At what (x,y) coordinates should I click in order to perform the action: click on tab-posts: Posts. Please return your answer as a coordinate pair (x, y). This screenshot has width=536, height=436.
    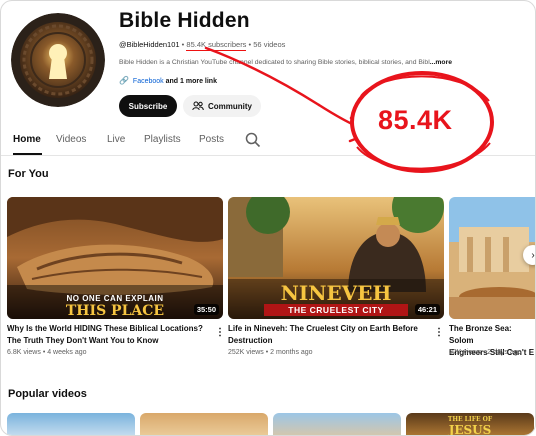
    Looking at the image, I should click on (211, 139).